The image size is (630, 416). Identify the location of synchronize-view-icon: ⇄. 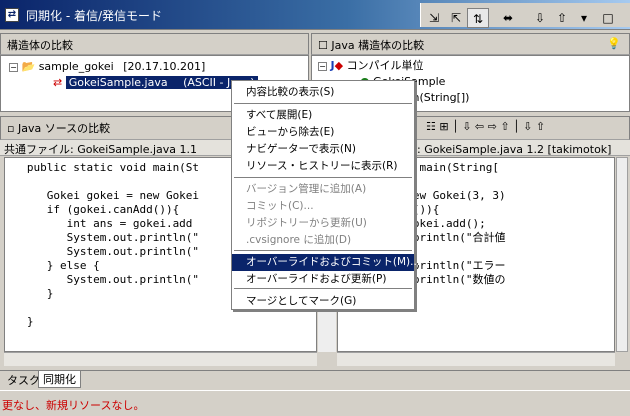
(12, 15).